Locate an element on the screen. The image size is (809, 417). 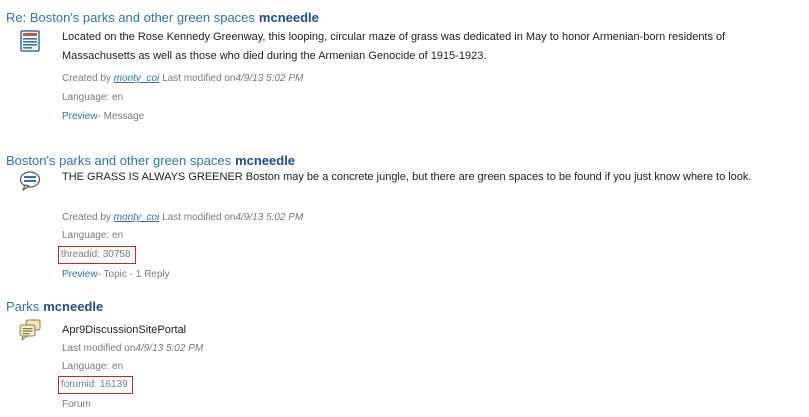
message-icon is located at coordinates (30, 41).